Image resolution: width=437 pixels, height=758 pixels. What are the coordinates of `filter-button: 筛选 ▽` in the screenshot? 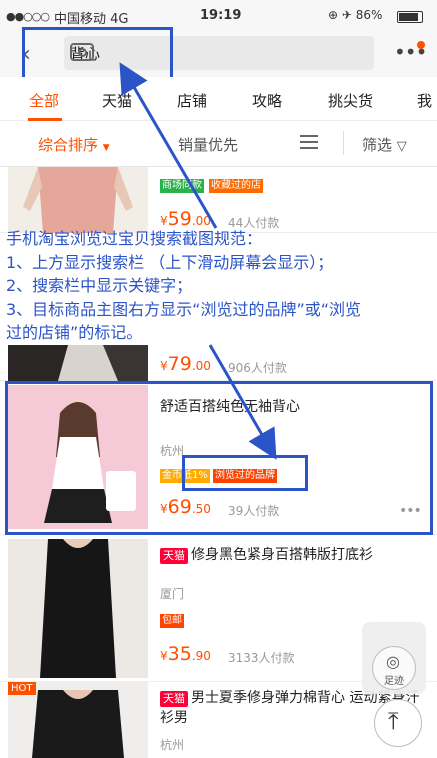 It's located at (384, 144).